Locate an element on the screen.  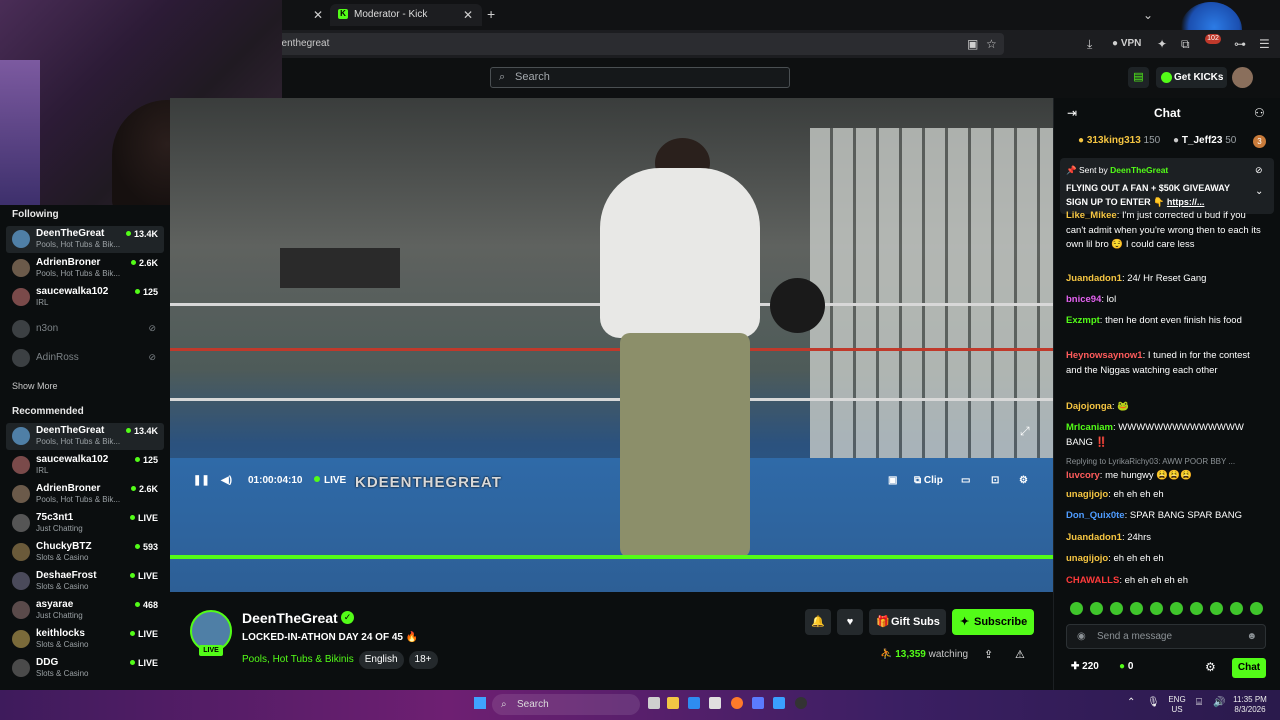
emote-picker-icon: ☻ is located at coordinates (1251, 636).